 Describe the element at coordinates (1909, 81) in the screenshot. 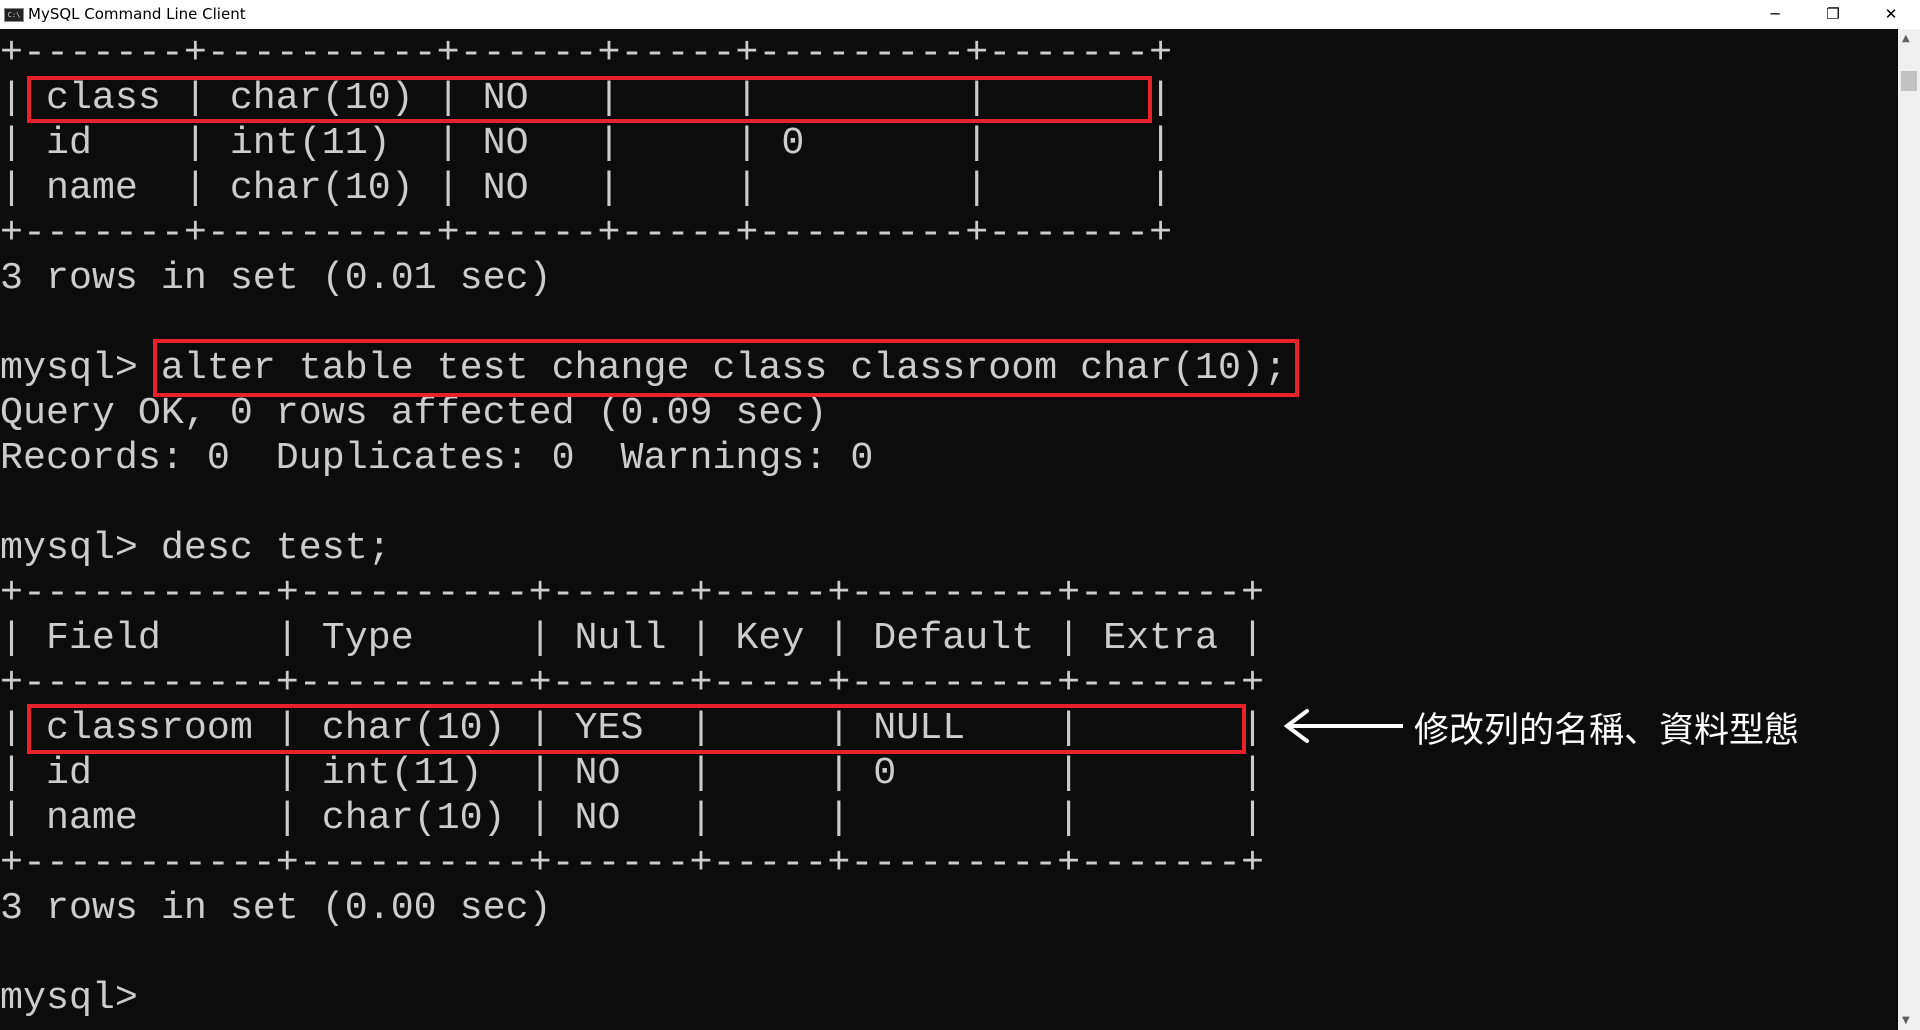

I see `scrollbar-thumb` at that location.